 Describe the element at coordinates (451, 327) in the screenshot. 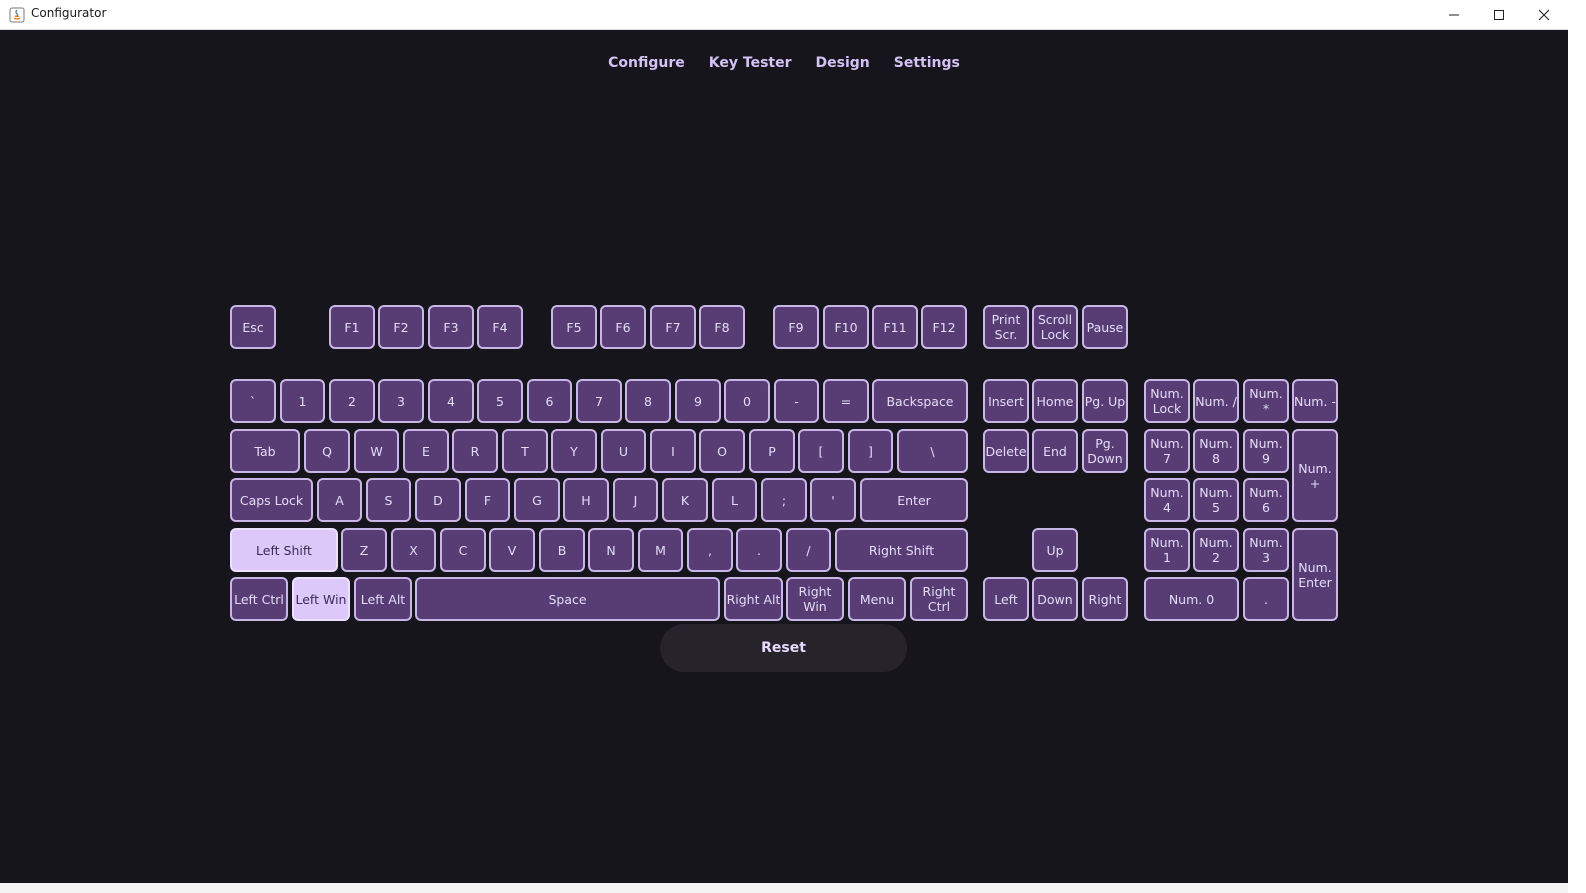

I see `key-f3: F3` at that location.